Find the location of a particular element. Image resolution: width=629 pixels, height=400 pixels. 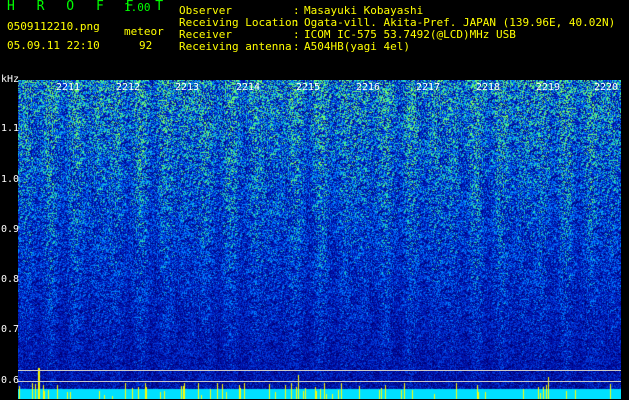

x-tick: 2216 is located at coordinates (368, 87).